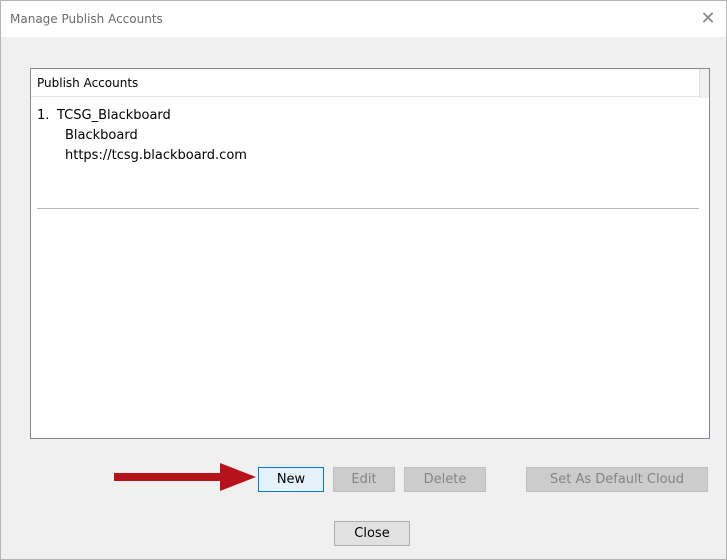  Describe the element at coordinates (86, 19) in the screenshot. I see `dialog-title: Manage Publish Accounts` at that location.